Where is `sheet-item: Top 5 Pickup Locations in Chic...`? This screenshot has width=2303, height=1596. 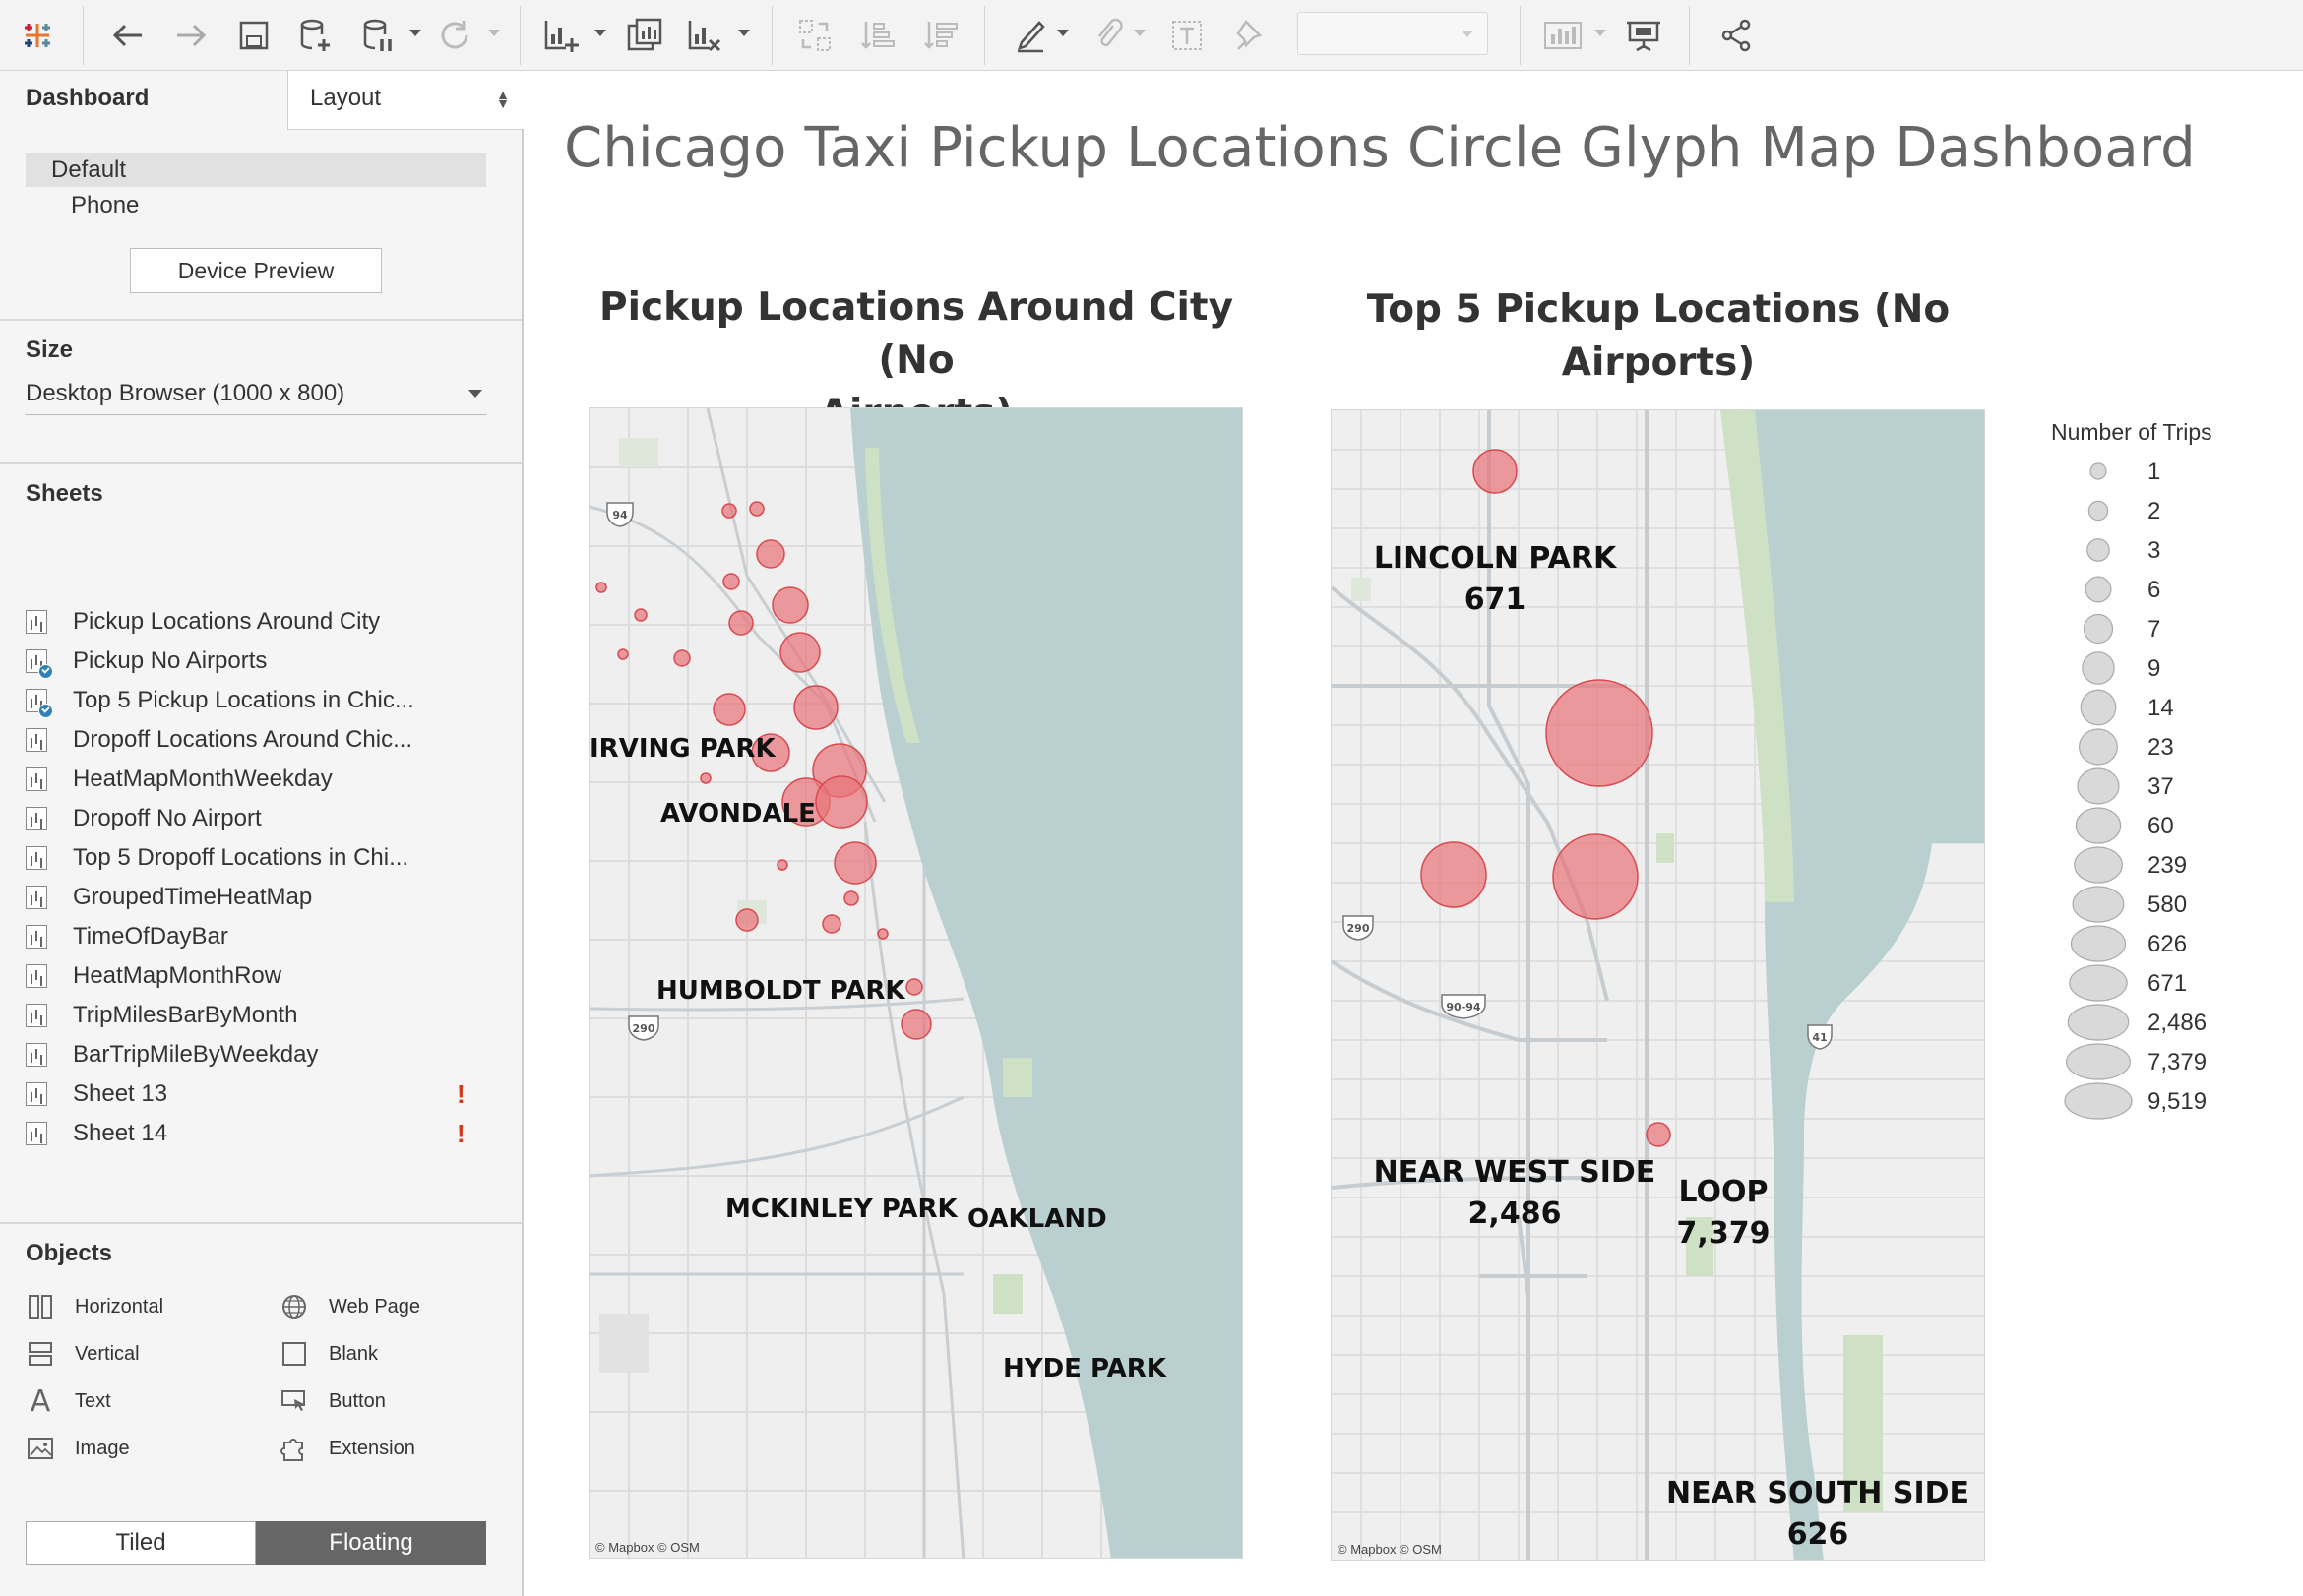 sheet-item: Top 5 Pickup Locations in Chic... is located at coordinates (262, 700).